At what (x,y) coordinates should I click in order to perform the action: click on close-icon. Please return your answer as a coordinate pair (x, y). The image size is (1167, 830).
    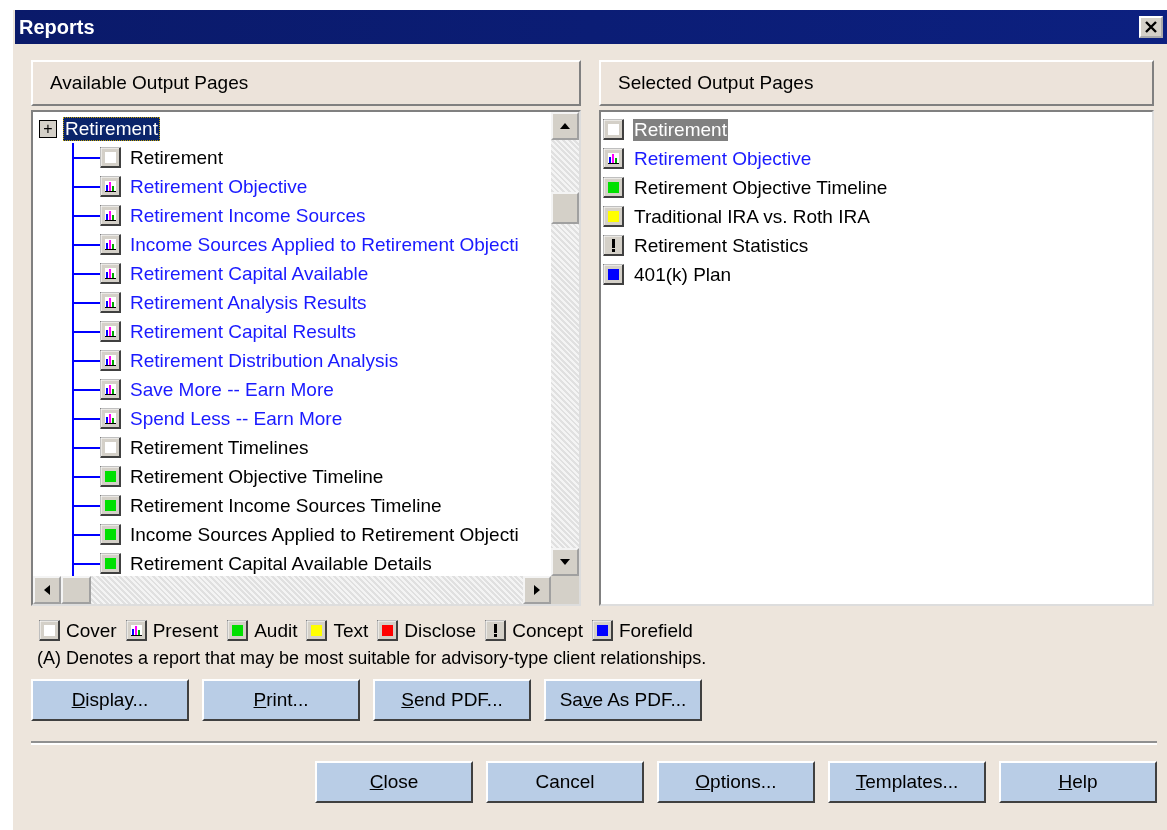
    Looking at the image, I should click on (1151, 27).